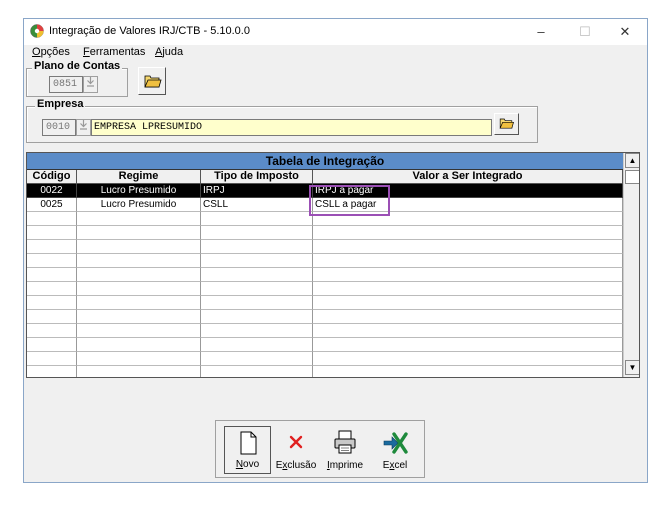 This screenshot has height=506, width=671. What do you see at coordinates (52, 177) in the screenshot?
I see `column-header-codigo: Código` at bounding box center [52, 177].